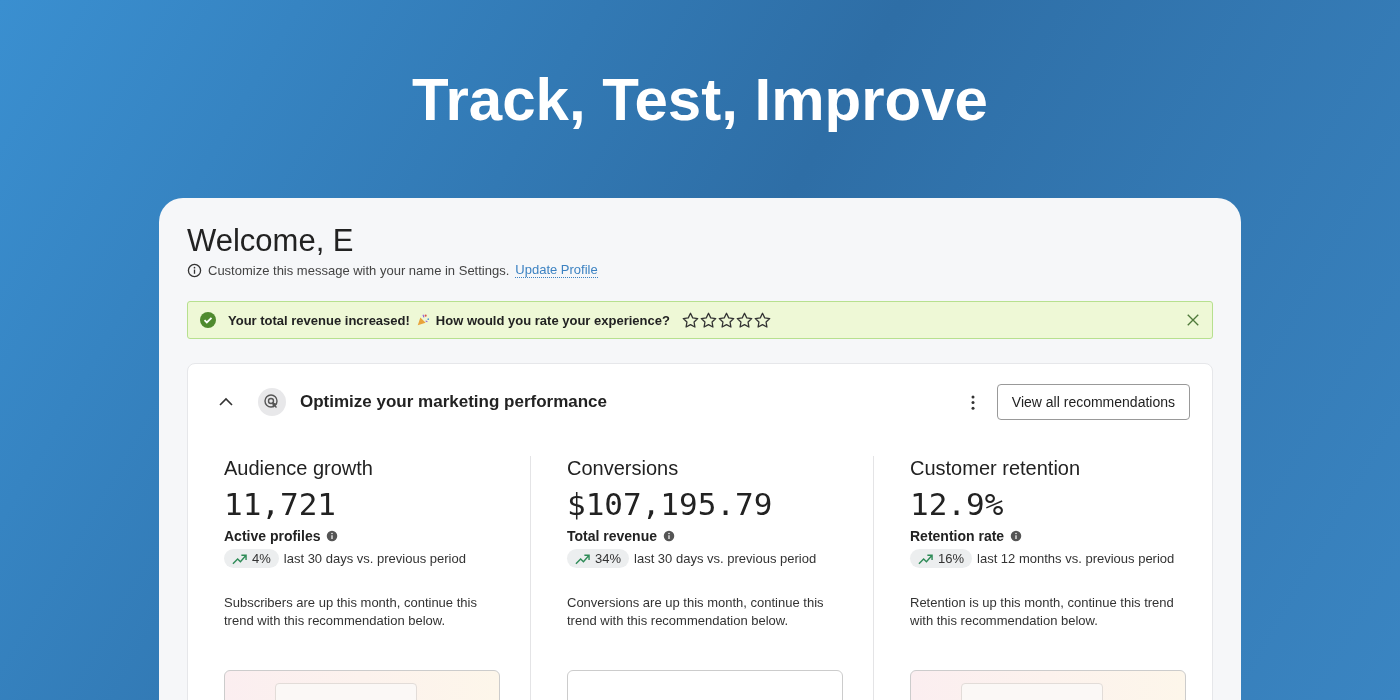 The height and width of the screenshot is (700, 1400). I want to click on recommendation-note: Retention is up this month, continue this trend with this recommendation below., so click(1042, 612).